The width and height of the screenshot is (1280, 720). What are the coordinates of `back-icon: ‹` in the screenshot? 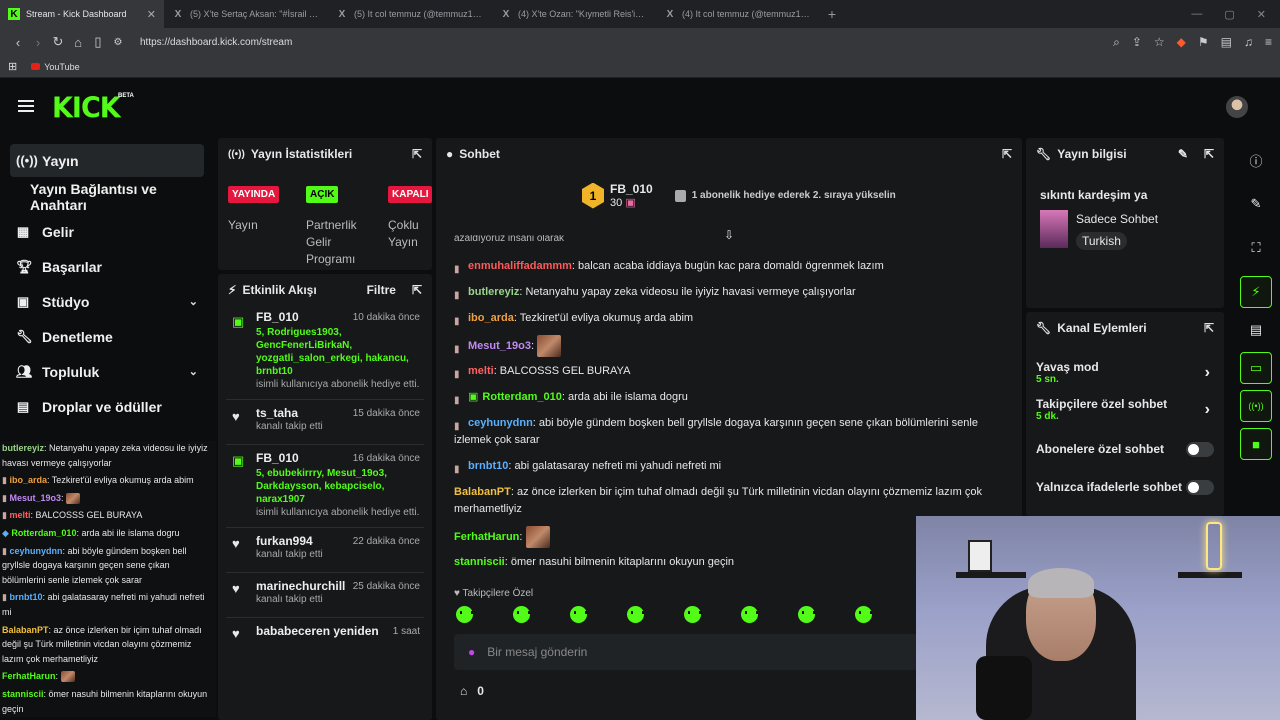 It's located at (18, 42).